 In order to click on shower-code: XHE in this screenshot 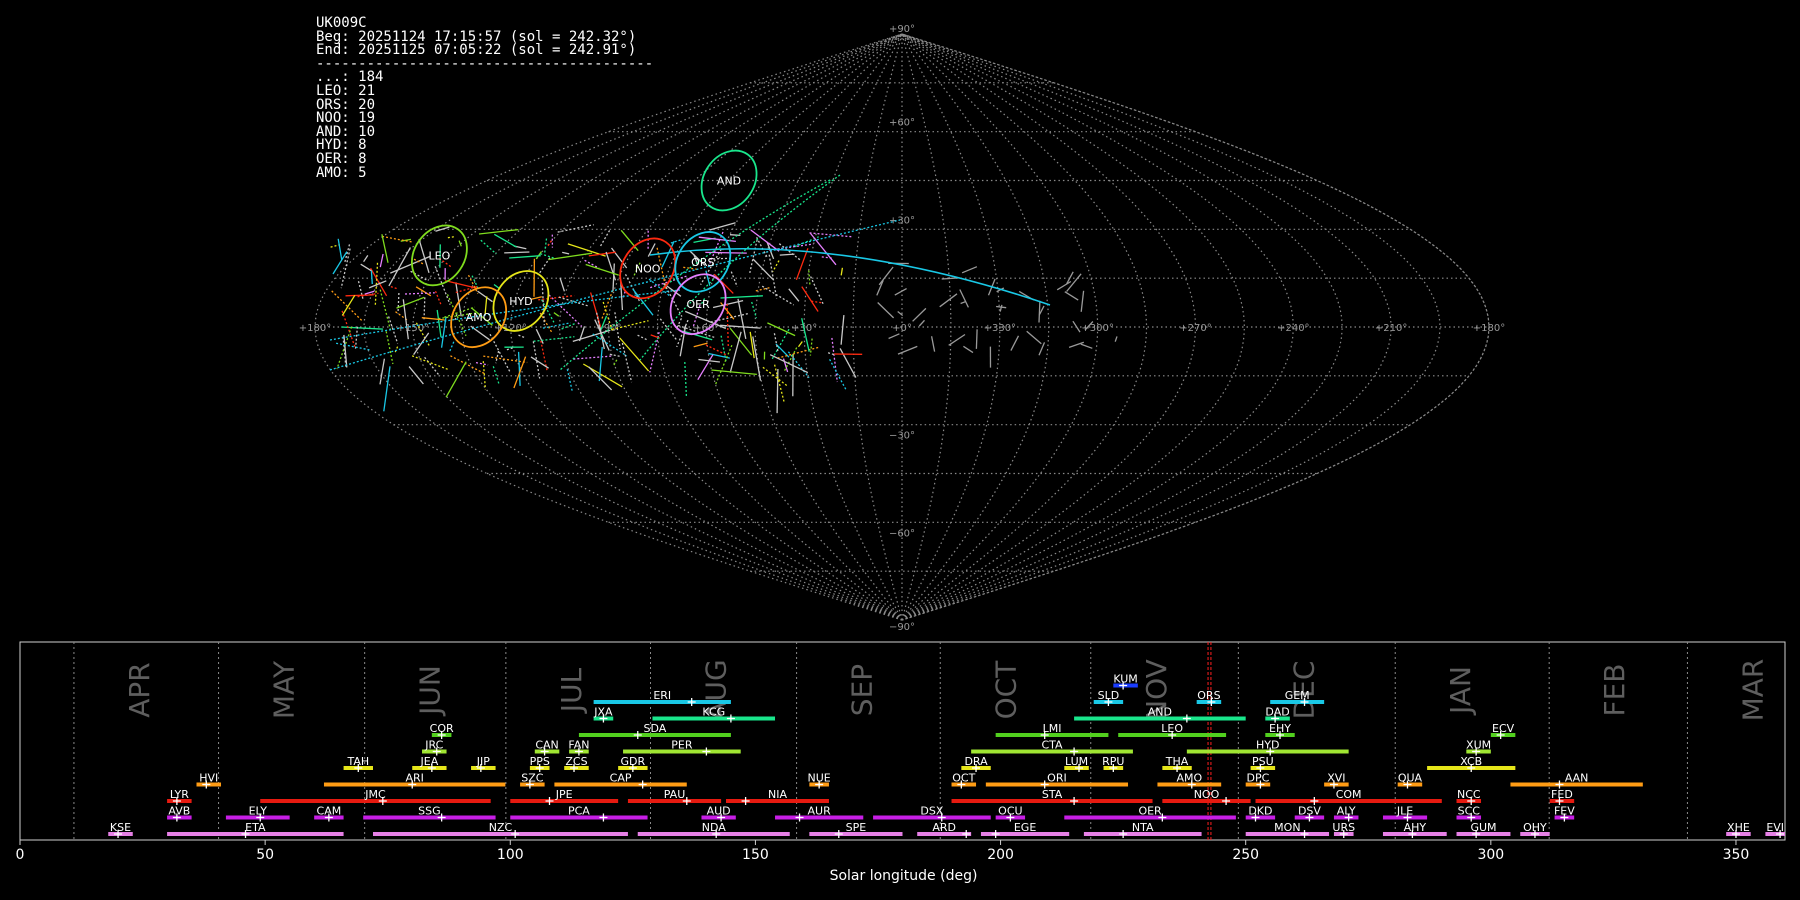, I will do `click(1738, 827)`.